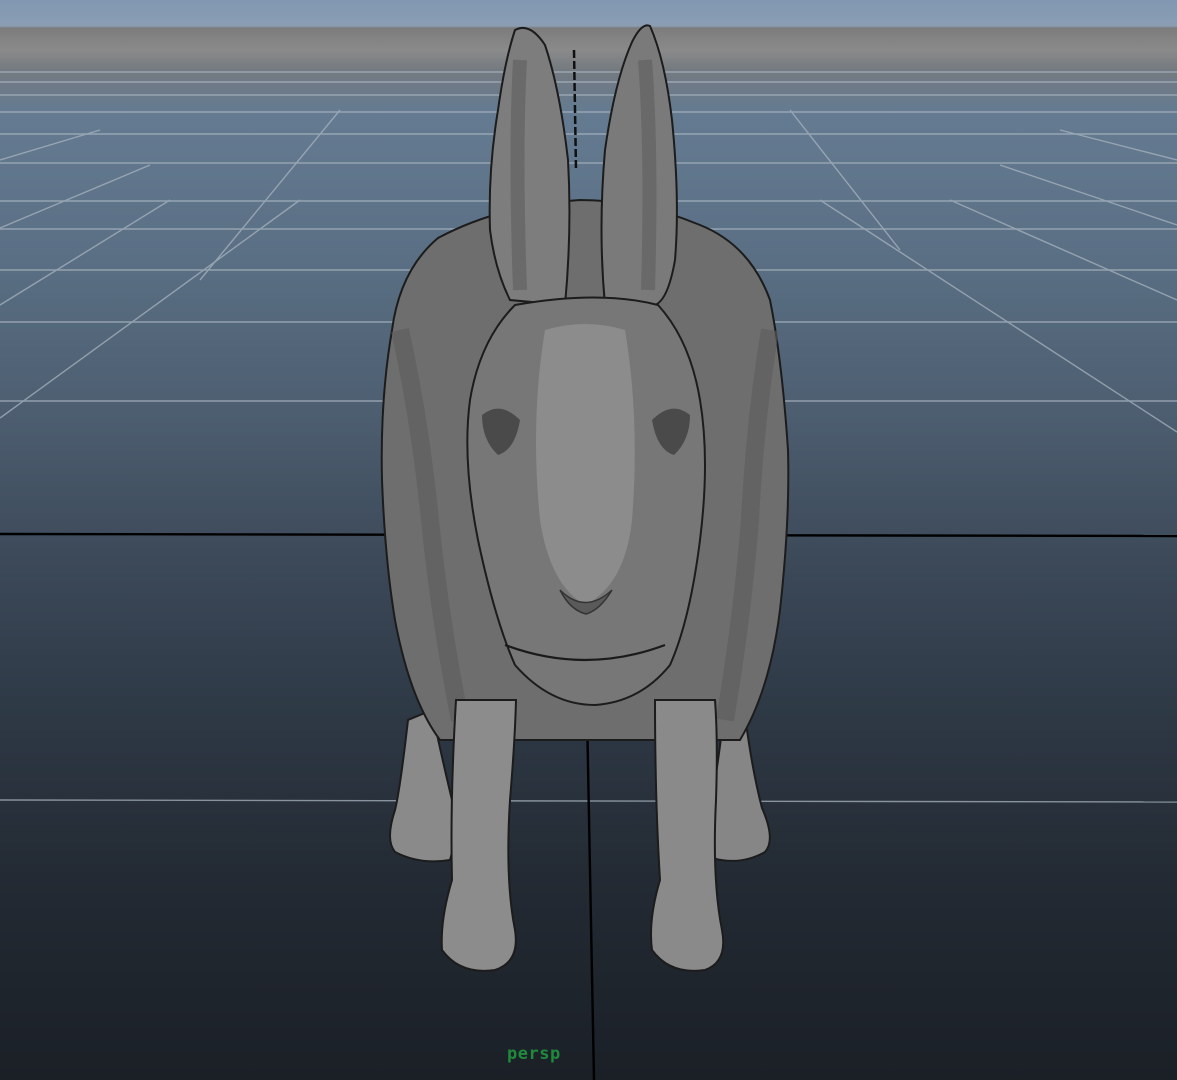 This screenshot has width=1177, height=1080. I want to click on camera-name-label: persp, so click(534, 1054).